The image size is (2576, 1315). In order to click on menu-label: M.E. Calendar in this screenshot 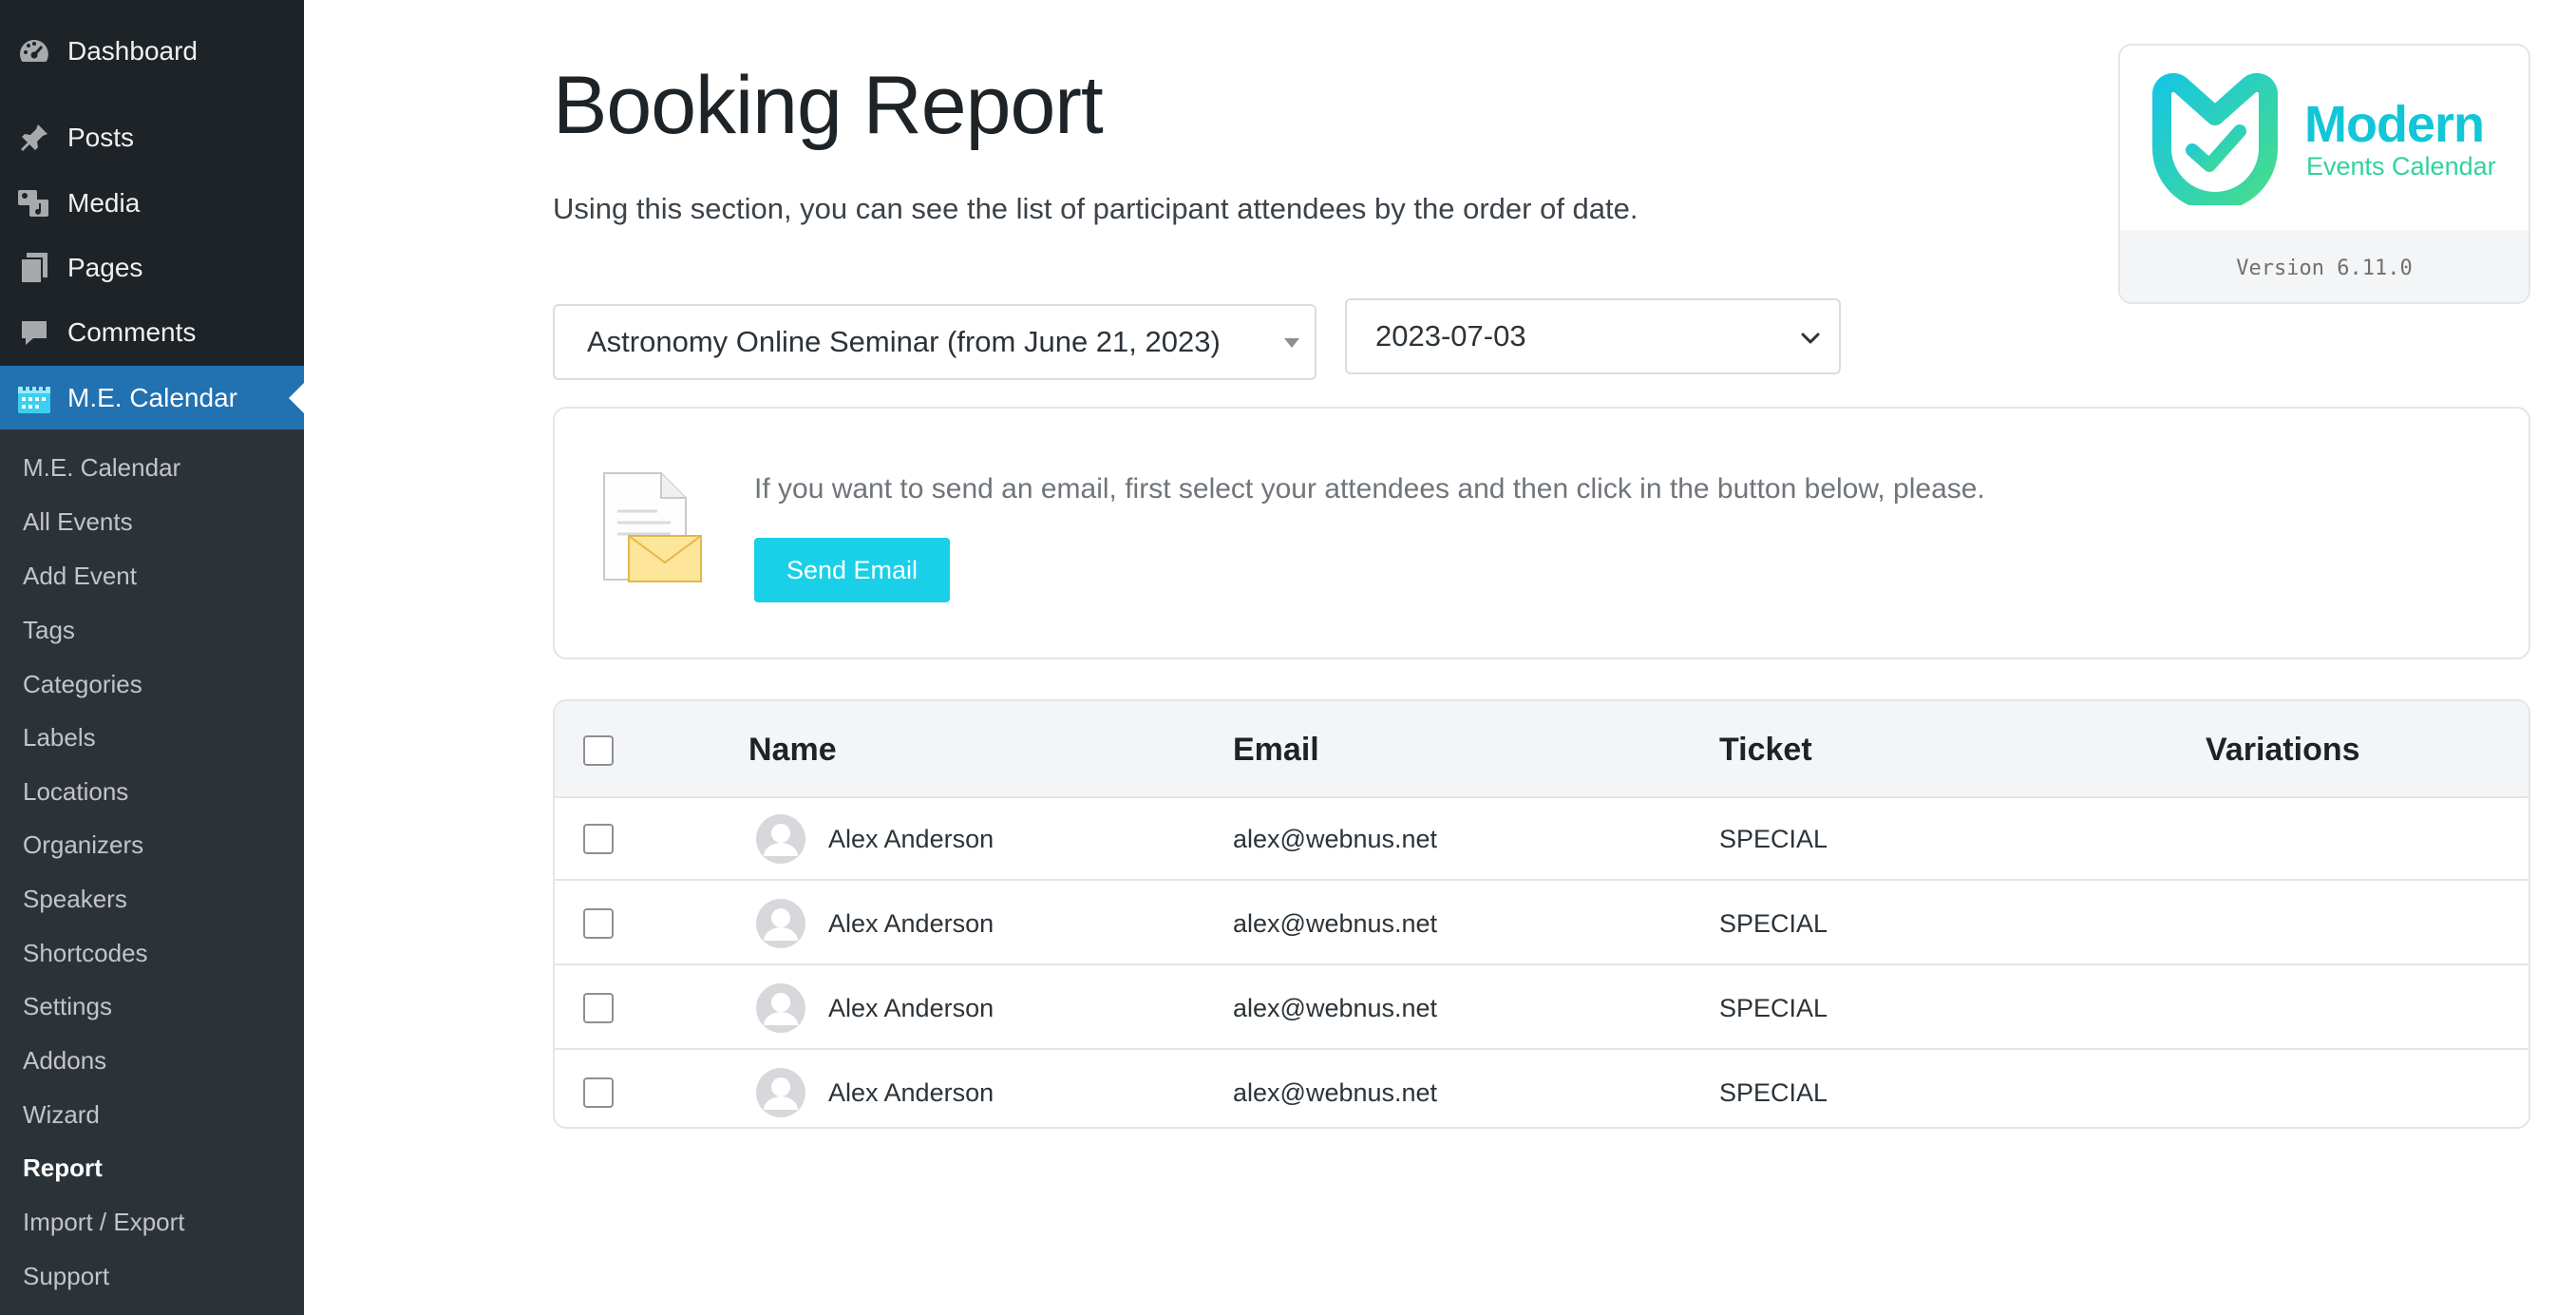, I will do `click(152, 397)`.